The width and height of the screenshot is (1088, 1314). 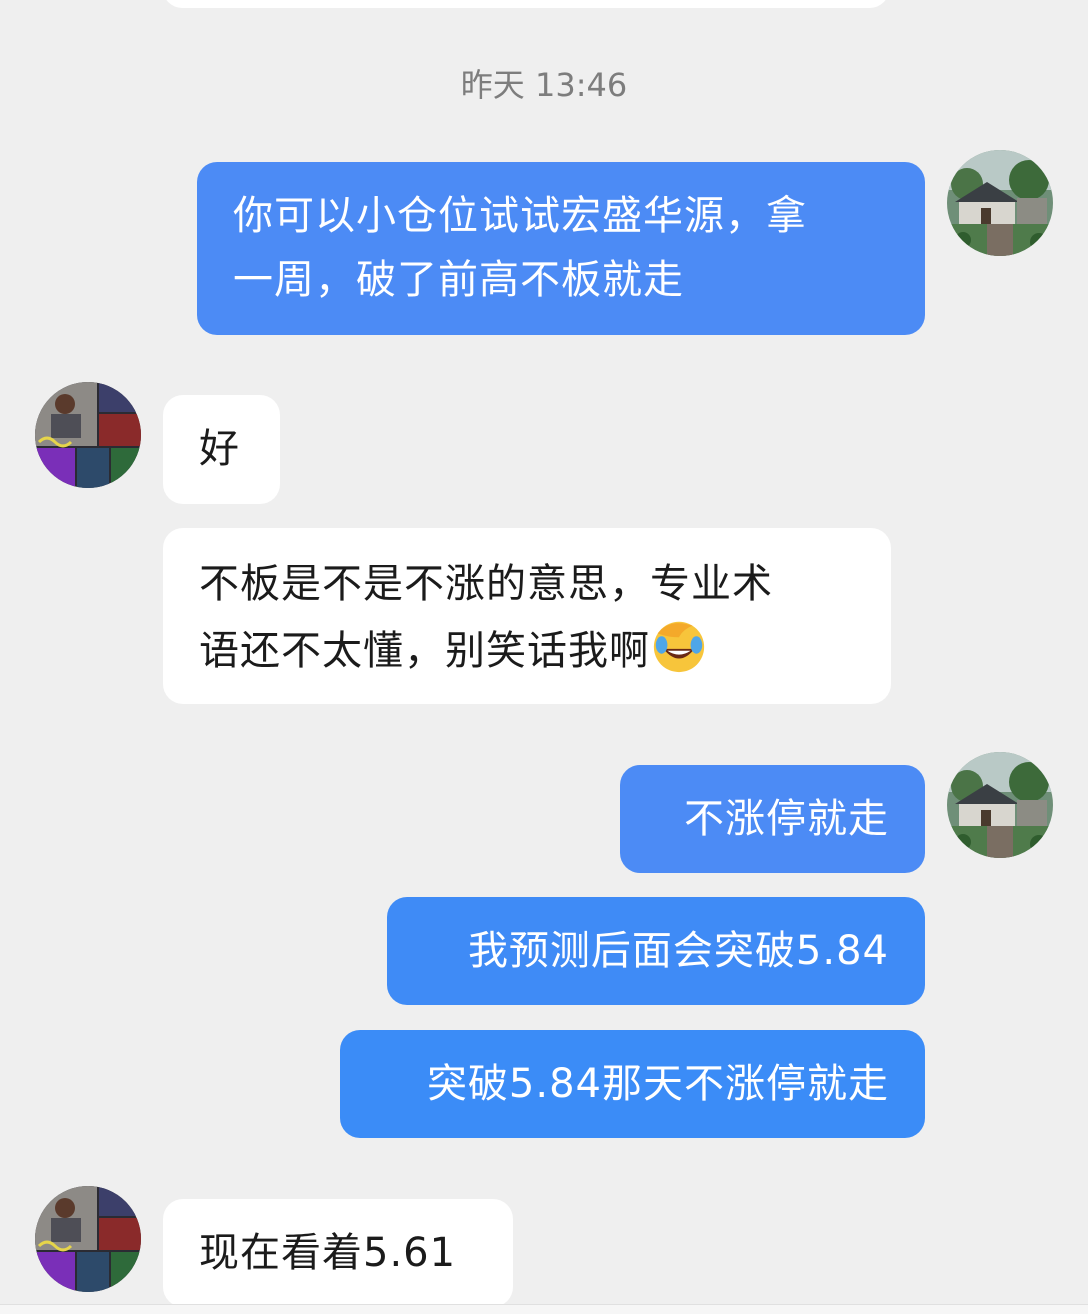 What do you see at coordinates (657, 1084) in the screenshot?
I see `message-text: 突破5.84那天不涨停就走` at bounding box center [657, 1084].